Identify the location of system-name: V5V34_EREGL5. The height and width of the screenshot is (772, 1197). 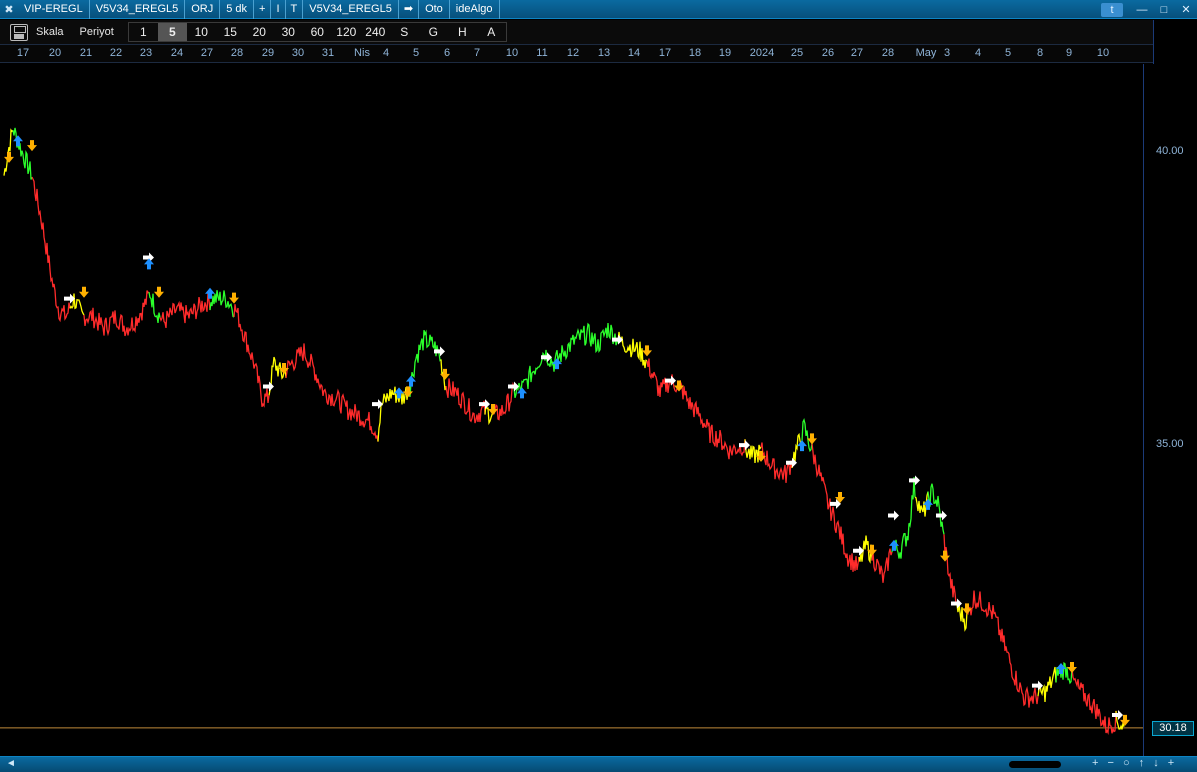
(351, 9).